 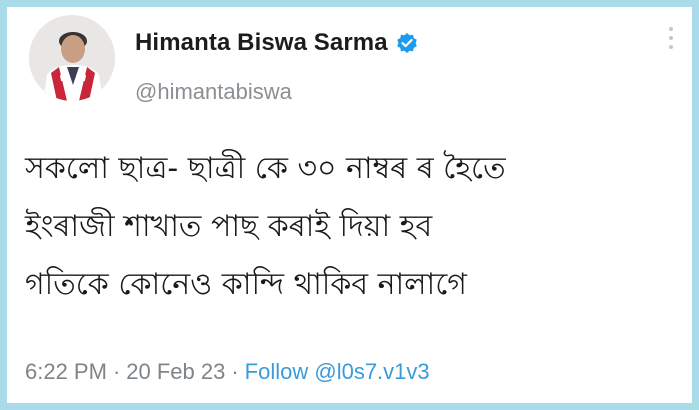 What do you see at coordinates (246, 284) in the screenshot?
I see `tweet-text-line: গতিকে কোনেও কান্দি থাকিব নালাগে` at bounding box center [246, 284].